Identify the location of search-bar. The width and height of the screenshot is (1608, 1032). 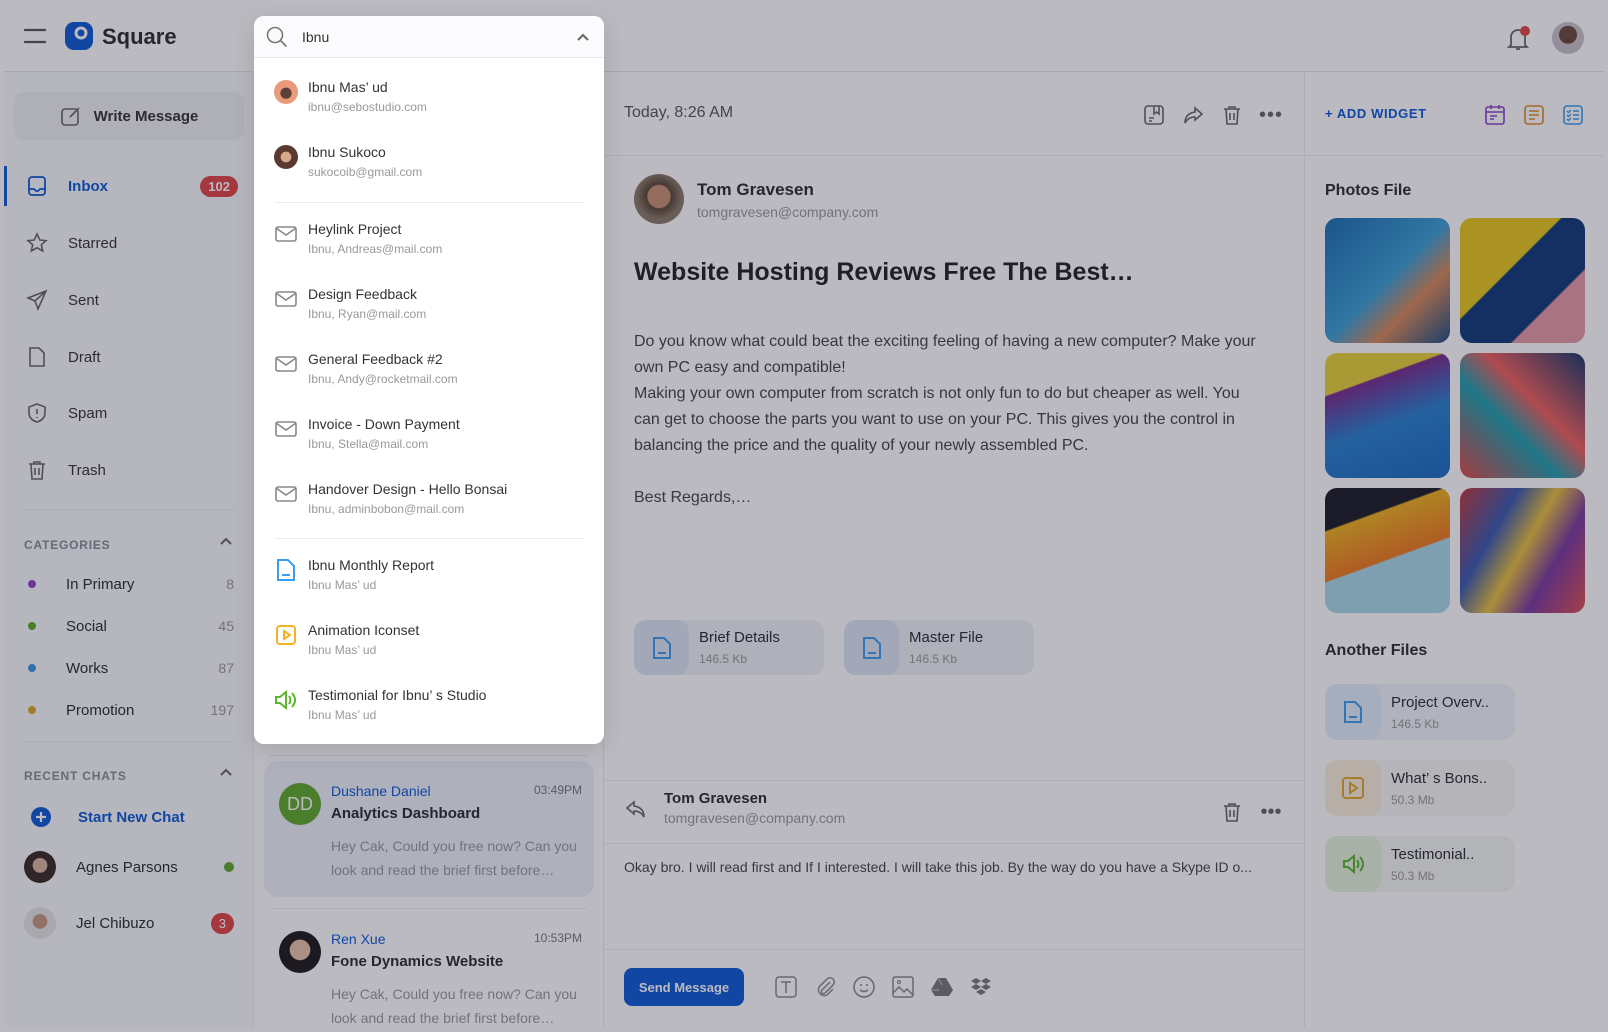
(429, 37).